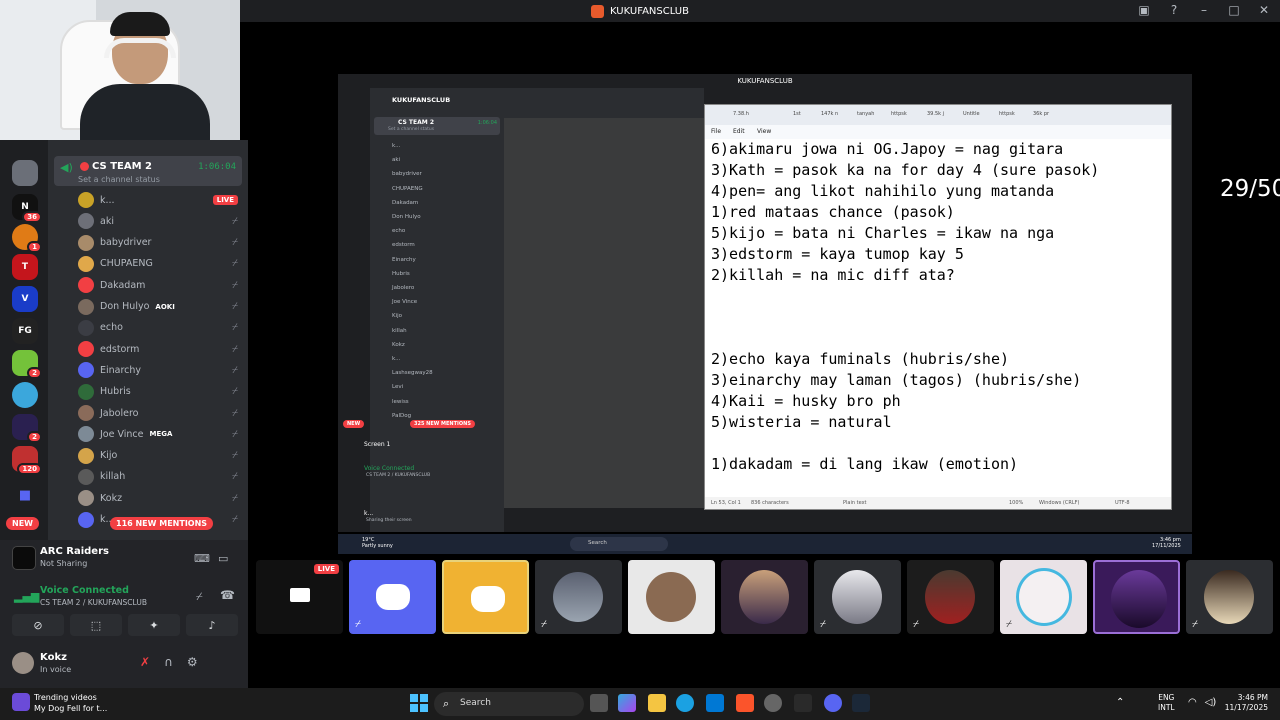 This screenshot has width=1280, height=720. What do you see at coordinates (160, 477) in the screenshot?
I see `voice-member: killah ⌿` at bounding box center [160, 477].